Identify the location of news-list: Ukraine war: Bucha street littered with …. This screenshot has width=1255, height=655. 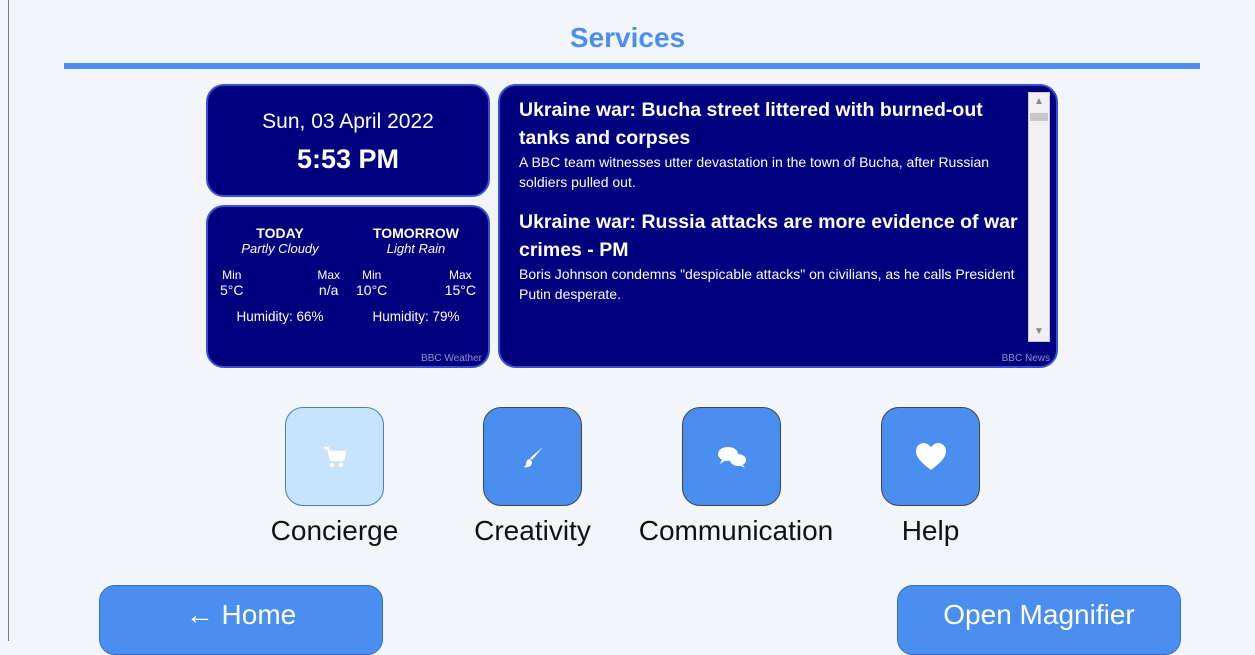
(769, 208).